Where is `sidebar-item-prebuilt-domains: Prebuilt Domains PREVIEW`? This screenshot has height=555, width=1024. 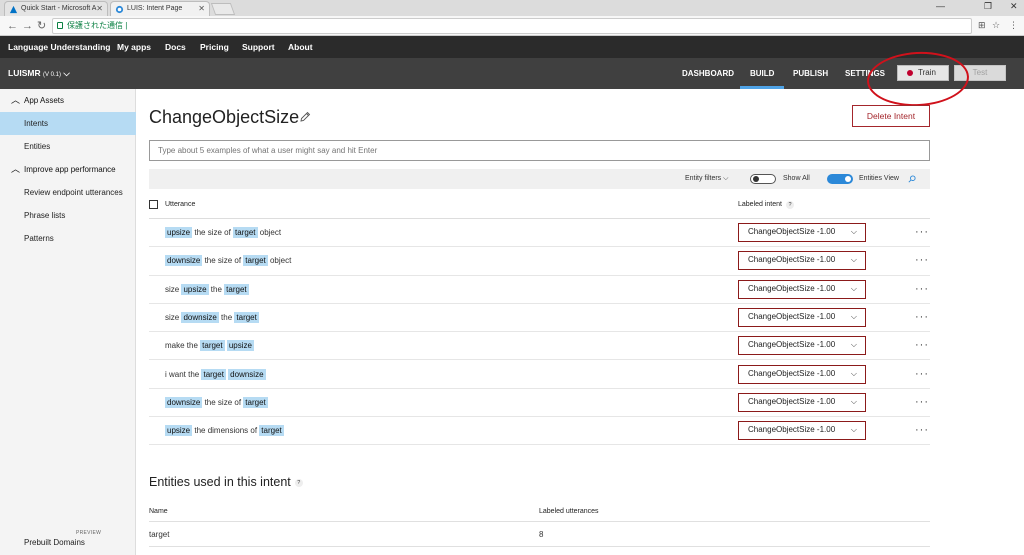
sidebar-item-prebuilt-domains: Prebuilt Domains PREVIEW is located at coordinates (62, 538).